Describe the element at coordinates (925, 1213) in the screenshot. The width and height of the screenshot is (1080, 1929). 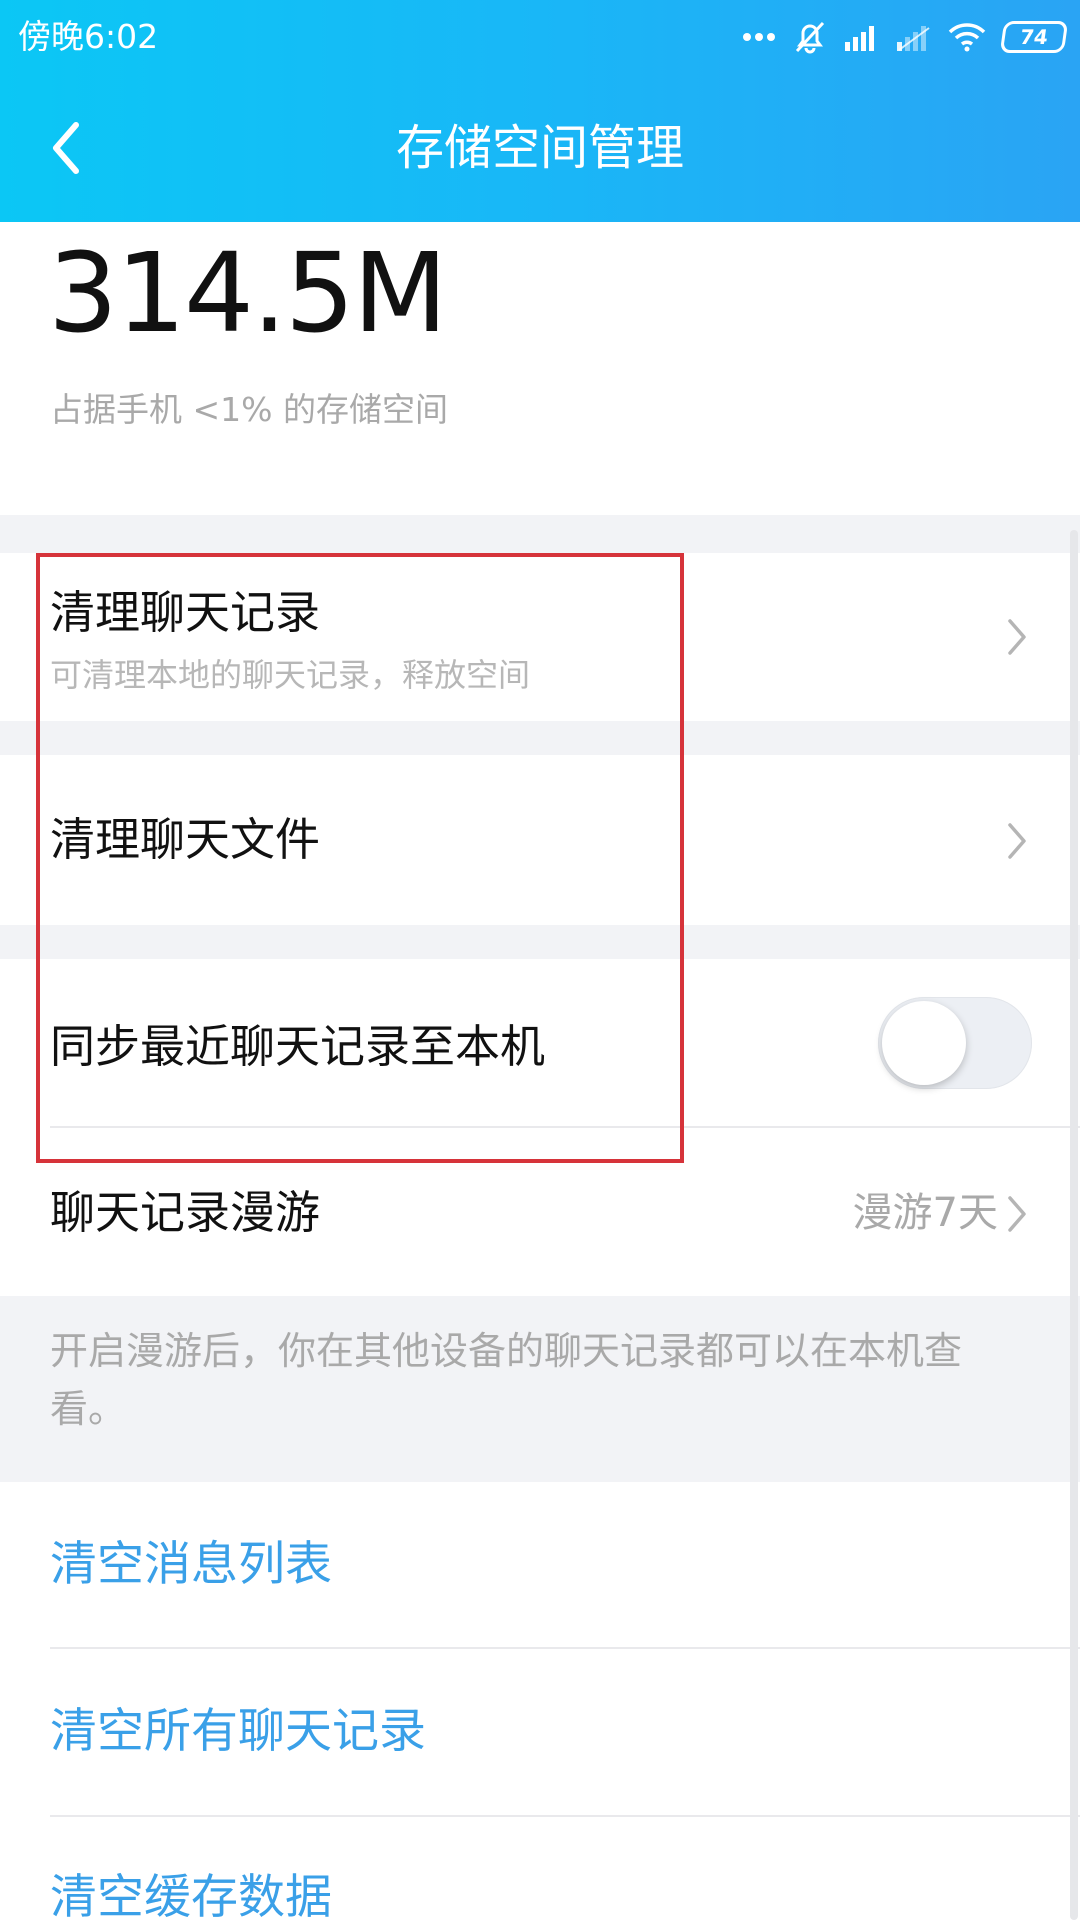
I see `roaming-value: 漫游7天` at that location.